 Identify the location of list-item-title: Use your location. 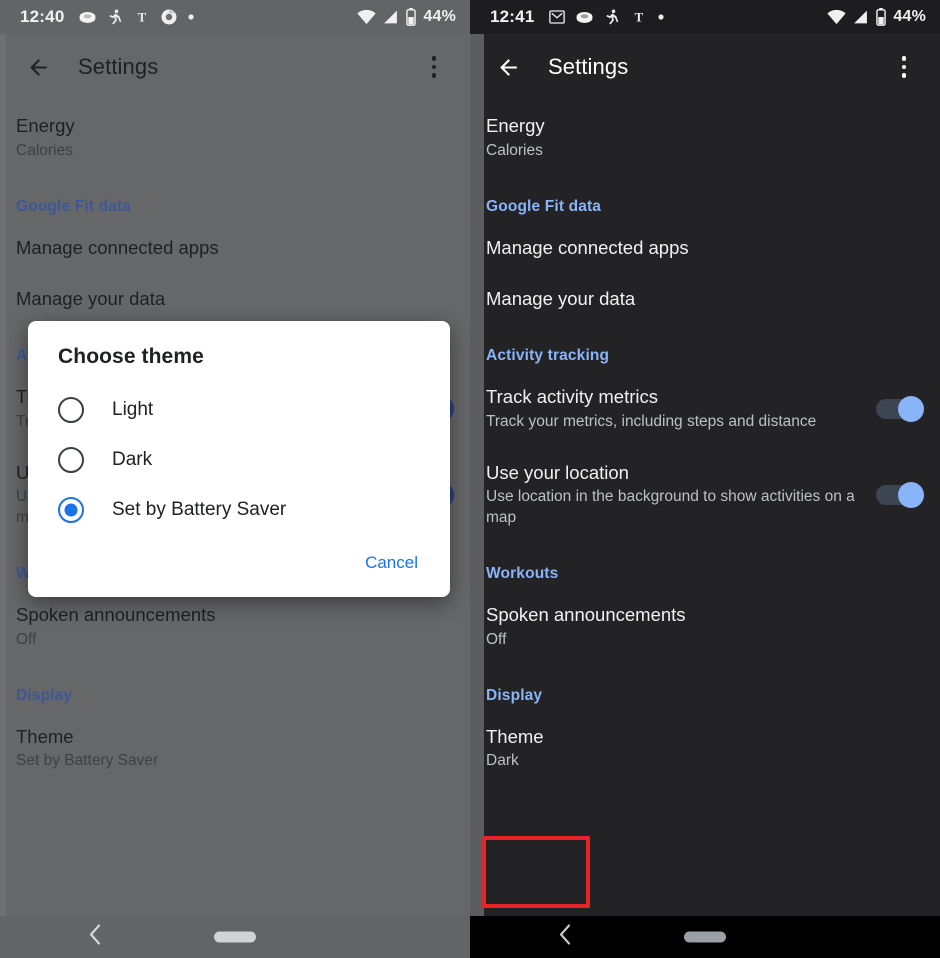
(557, 472).